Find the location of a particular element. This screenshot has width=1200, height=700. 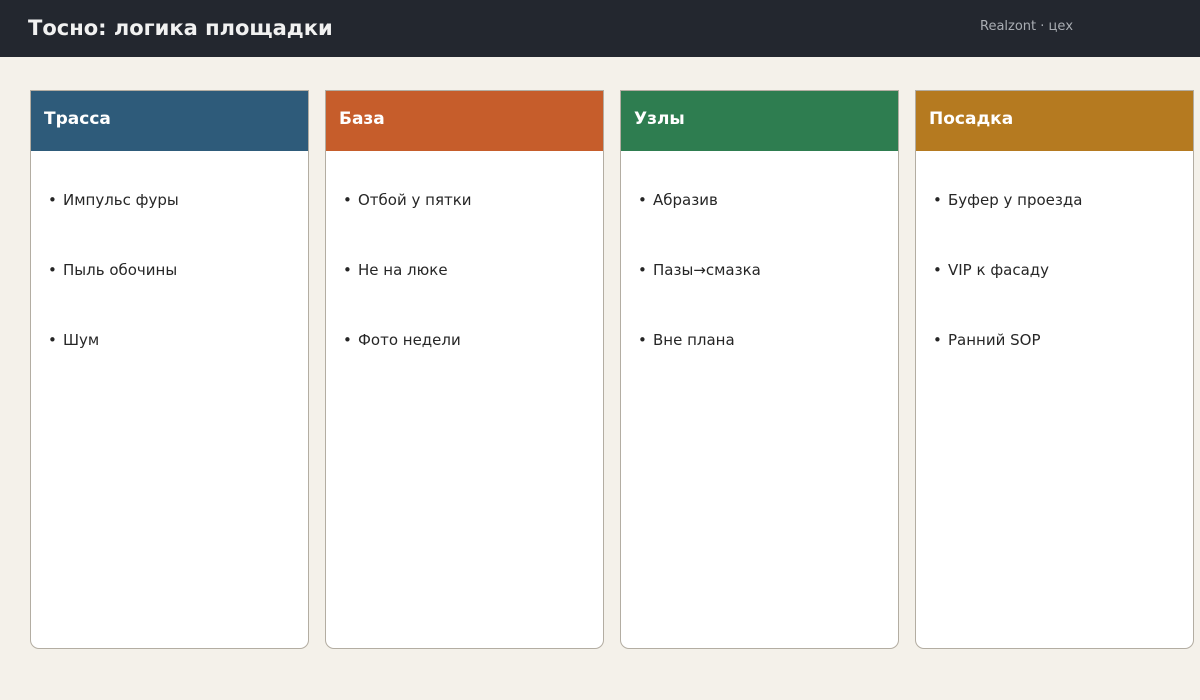

list-item: • Ранний SOP is located at coordinates (987, 340).